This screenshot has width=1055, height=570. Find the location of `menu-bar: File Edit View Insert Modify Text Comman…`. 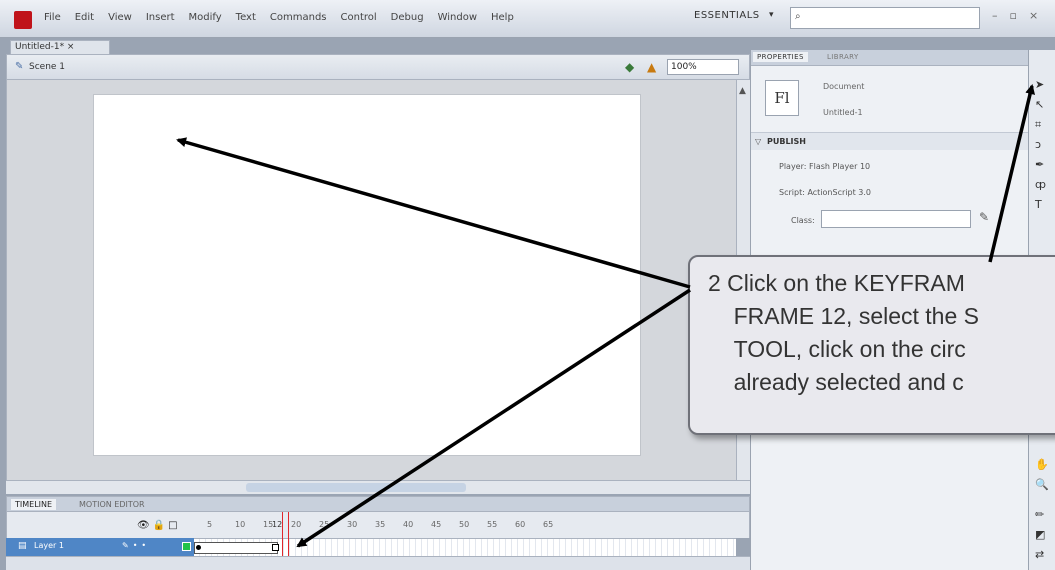

menu-bar: File Edit View Insert Modify Text Comman… is located at coordinates (527, 19).